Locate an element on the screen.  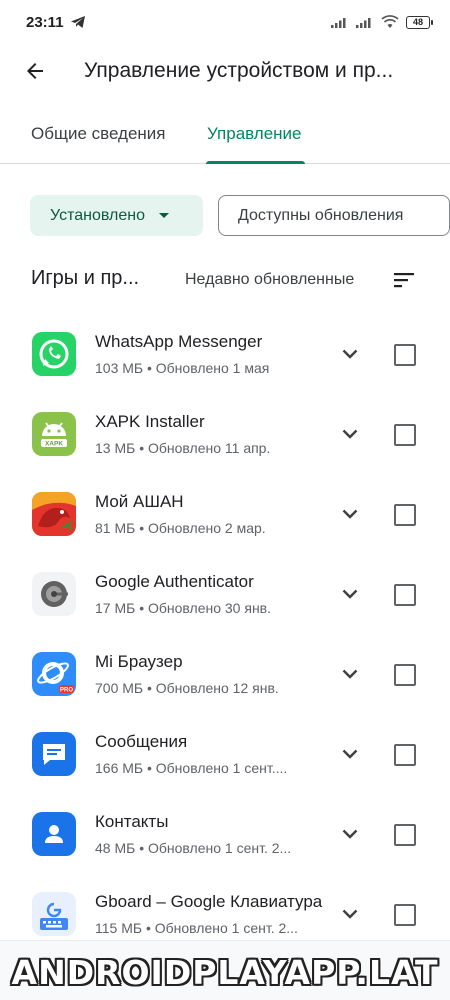
wifi-icon is located at coordinates (390, 21).